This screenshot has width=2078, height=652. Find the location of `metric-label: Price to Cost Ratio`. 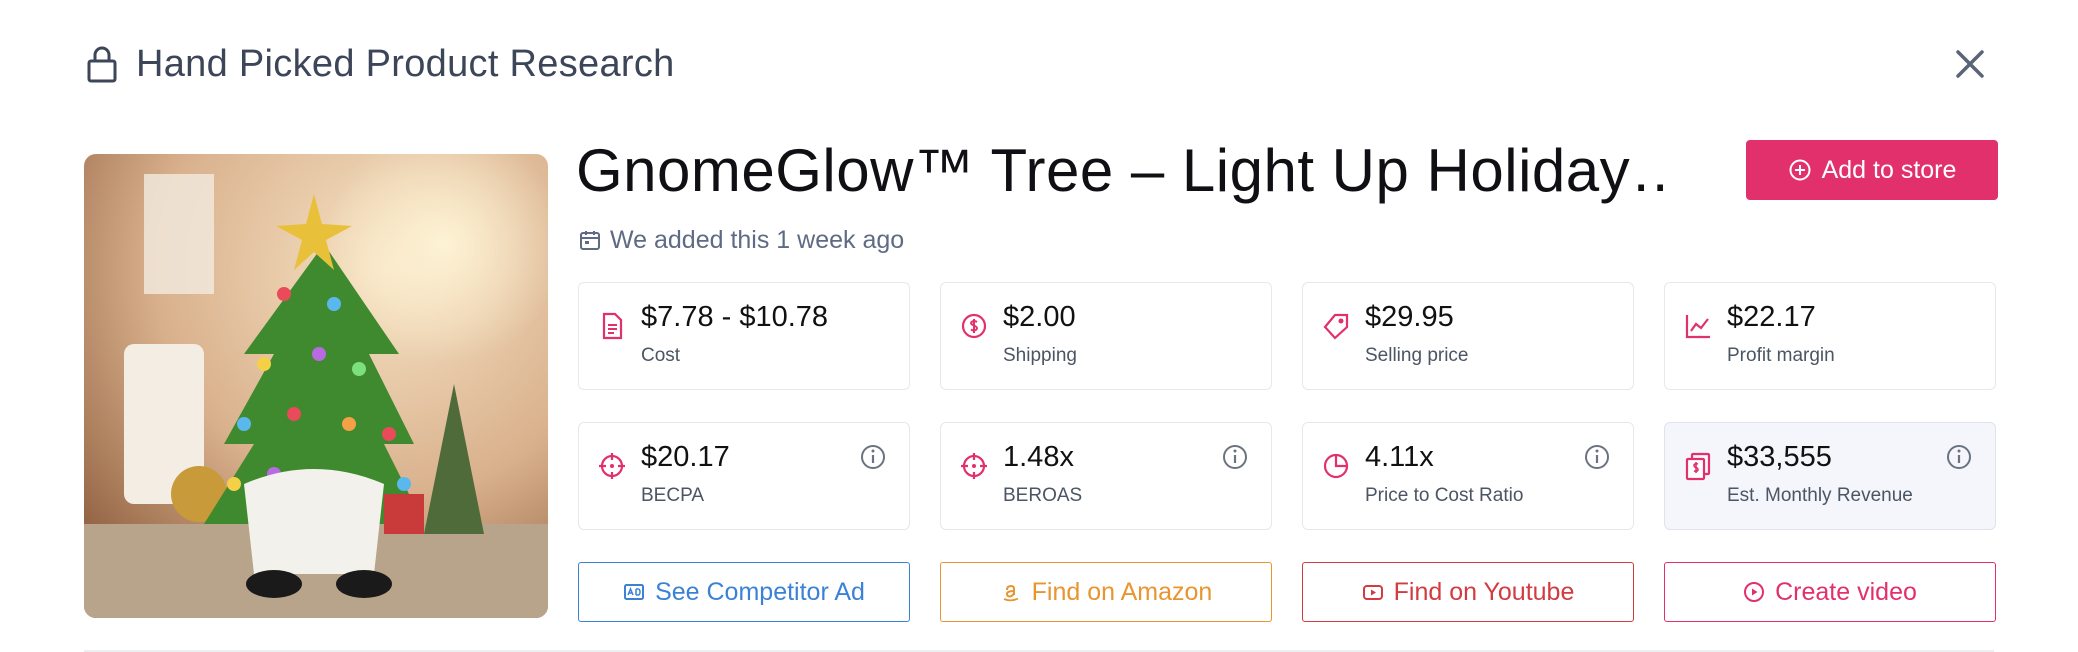

metric-label: Price to Cost Ratio is located at coordinates (1444, 495).